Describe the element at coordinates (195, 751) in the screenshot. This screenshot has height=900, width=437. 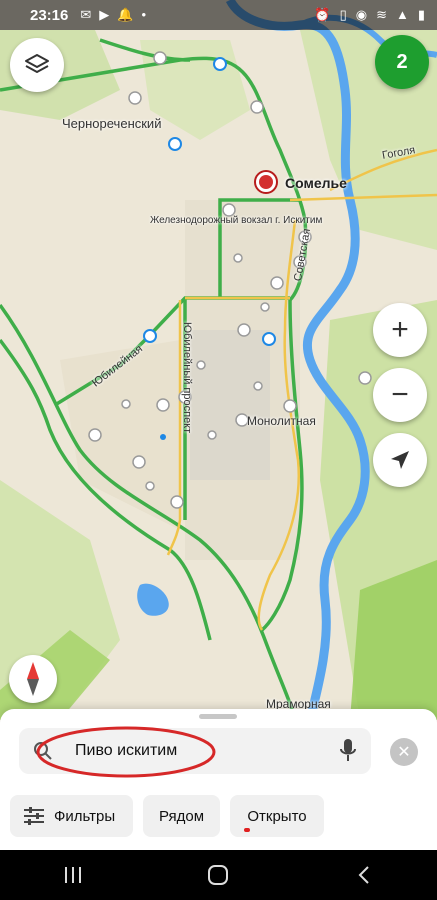
I see `search-input: Пиво искитим` at that location.